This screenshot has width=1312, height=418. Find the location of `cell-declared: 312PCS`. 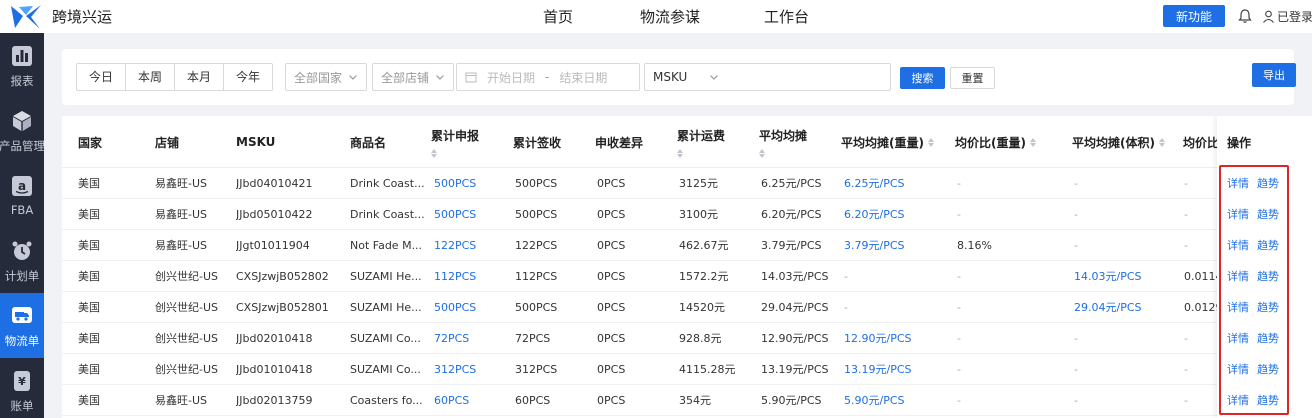

cell-declared: 312PCS is located at coordinates (455, 369).